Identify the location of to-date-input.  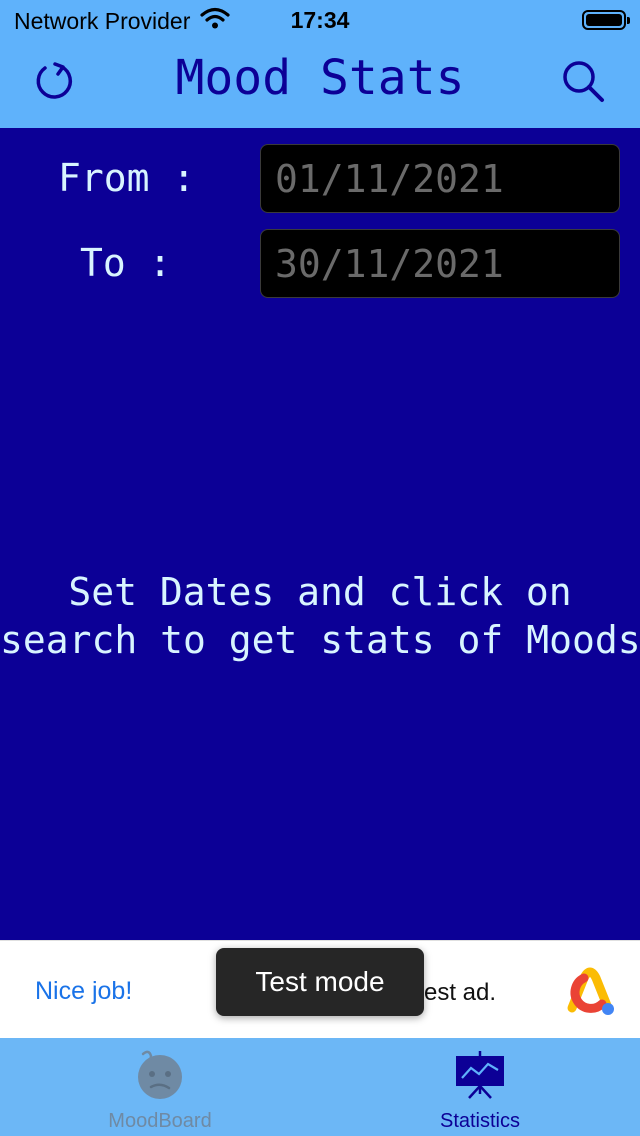
(440, 263).